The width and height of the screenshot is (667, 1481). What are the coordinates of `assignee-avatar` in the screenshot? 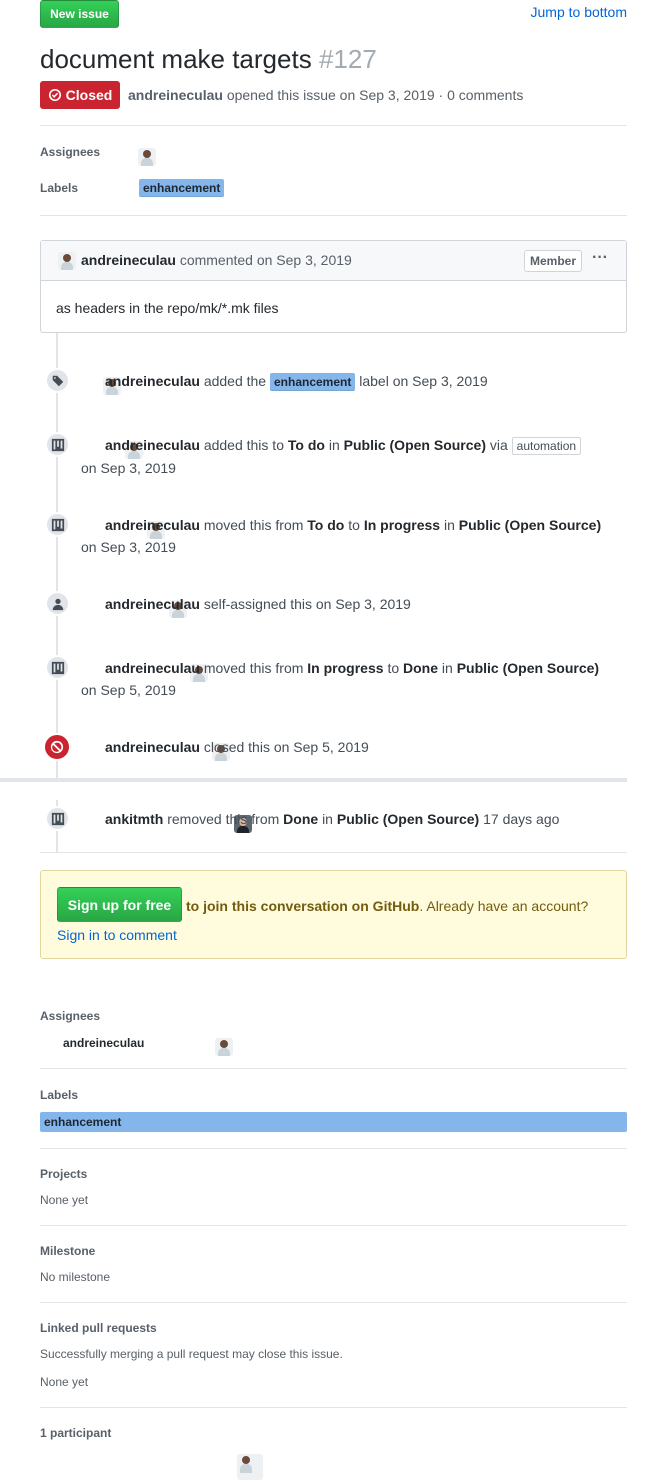 It's located at (147, 157).